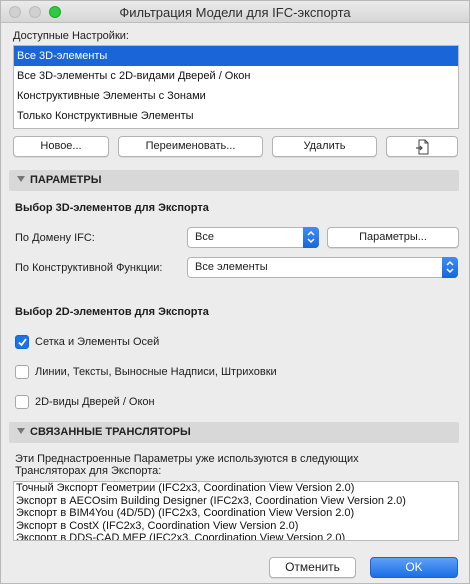 The width and height of the screenshot is (470, 584). What do you see at coordinates (71, 36) in the screenshot?
I see `available-settings-label: Доступные Настройки:` at bounding box center [71, 36].